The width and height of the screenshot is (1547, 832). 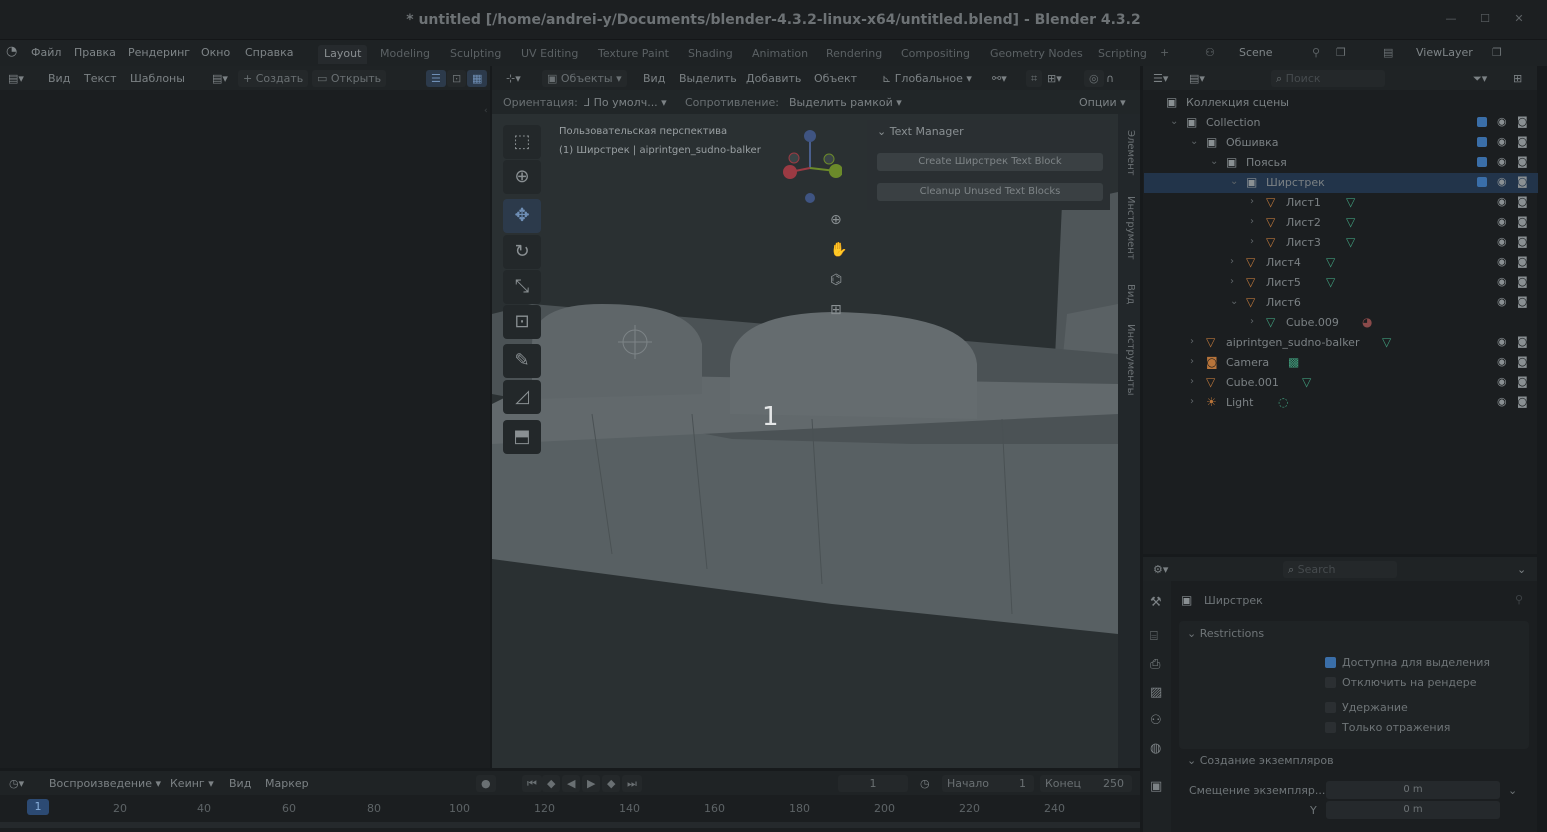 What do you see at coordinates (1160, 569) in the screenshot?
I see `editor-type-icon: ⚙▾` at bounding box center [1160, 569].